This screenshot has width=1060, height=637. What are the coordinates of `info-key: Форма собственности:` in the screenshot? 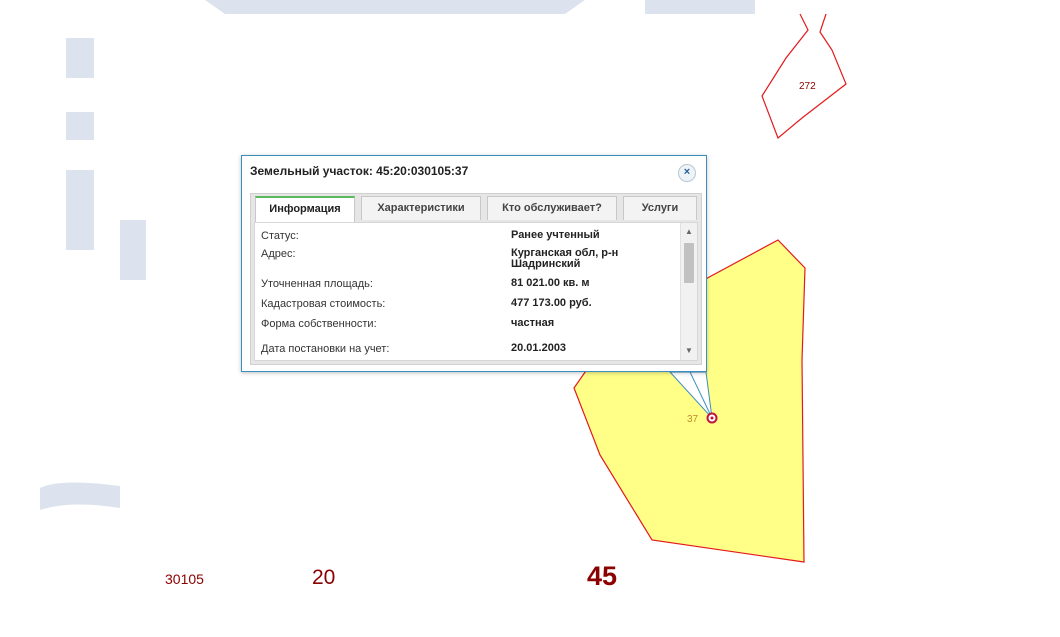 It's located at (319, 324).